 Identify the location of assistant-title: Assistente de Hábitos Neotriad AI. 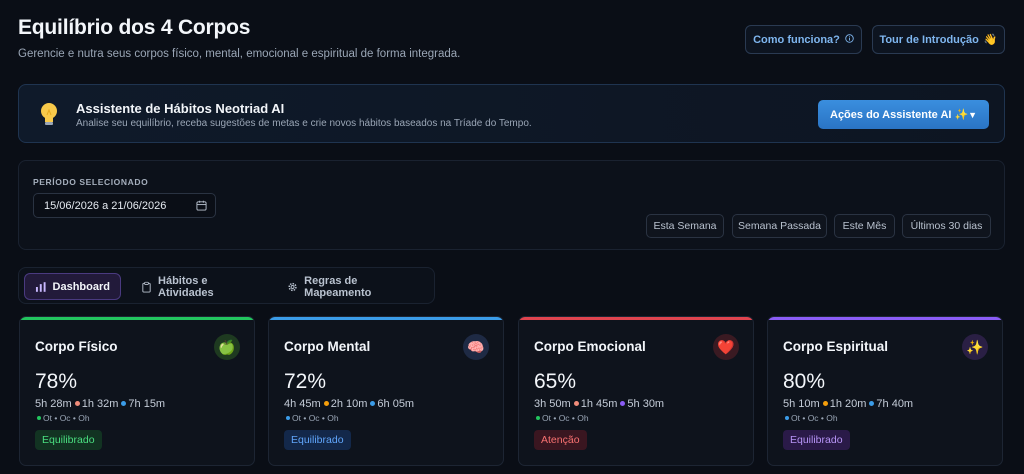
(180, 108).